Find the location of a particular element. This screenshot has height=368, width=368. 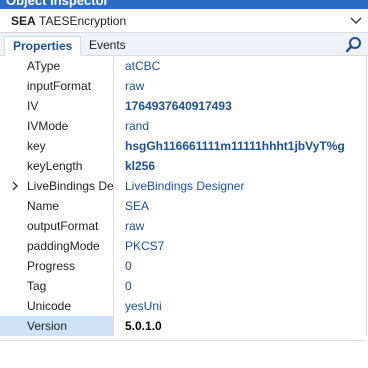

search-icon is located at coordinates (354, 45).